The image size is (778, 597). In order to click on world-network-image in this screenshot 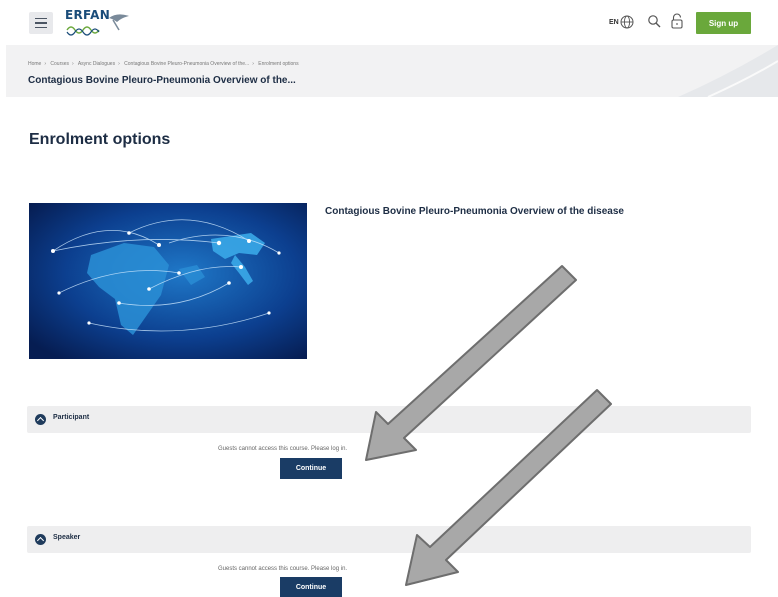, I will do `click(168, 281)`.